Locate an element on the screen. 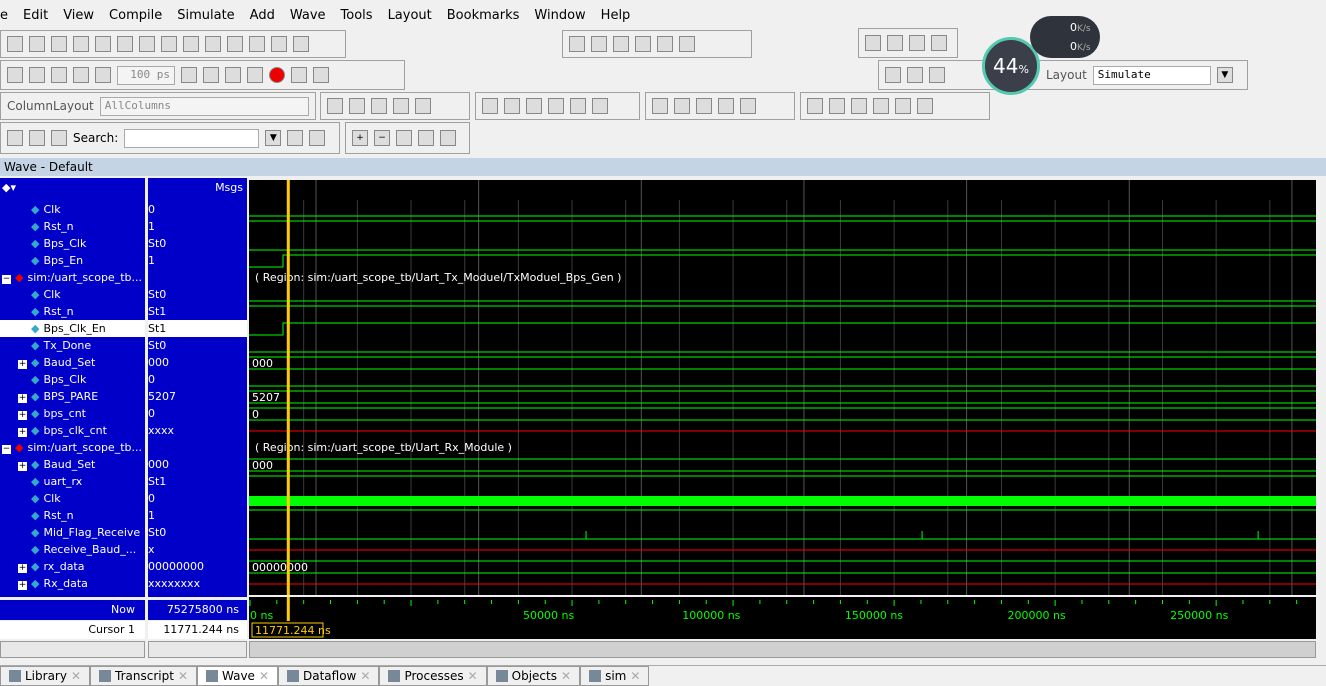 The height and width of the screenshot is (686, 1326). signal-row: ◆ Rst_n is located at coordinates (72, 226).